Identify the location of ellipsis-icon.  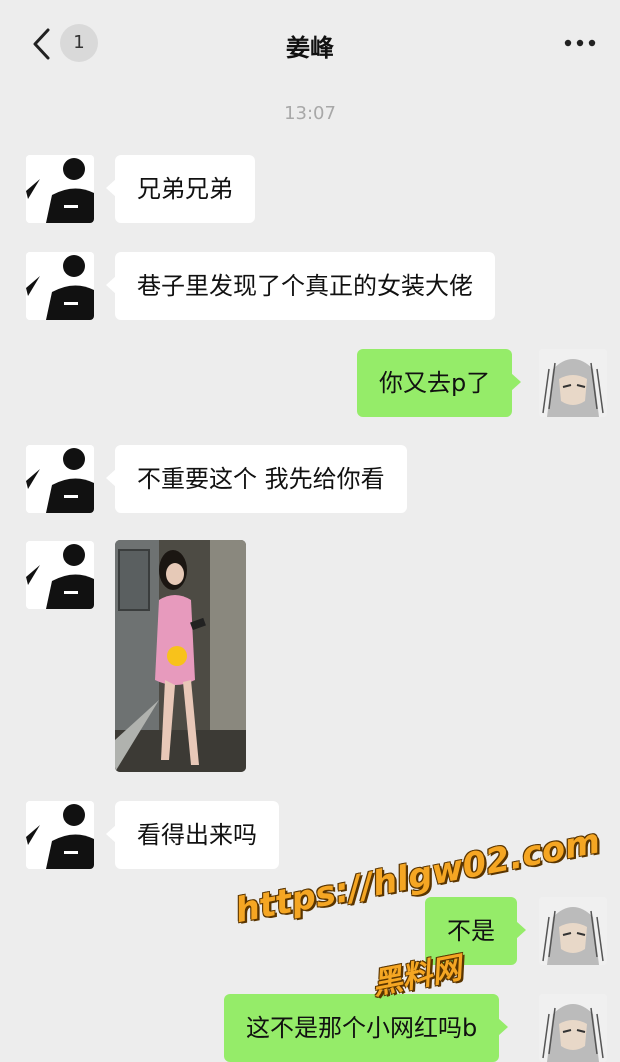
(580, 43).